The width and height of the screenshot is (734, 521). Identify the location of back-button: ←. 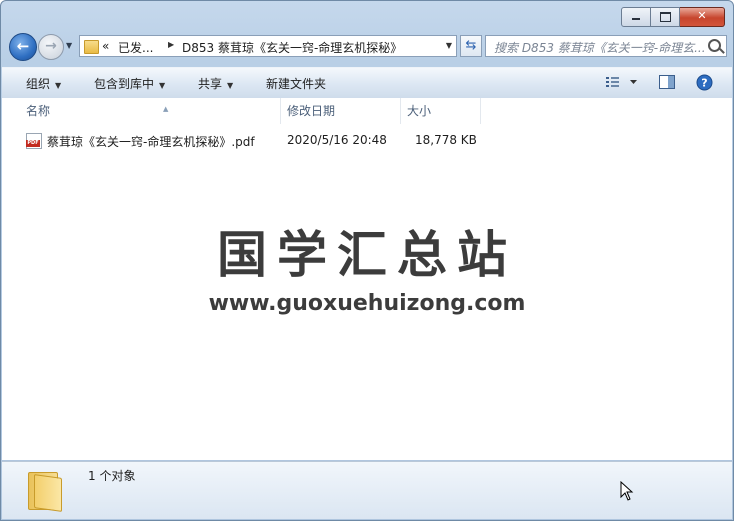
(23, 47).